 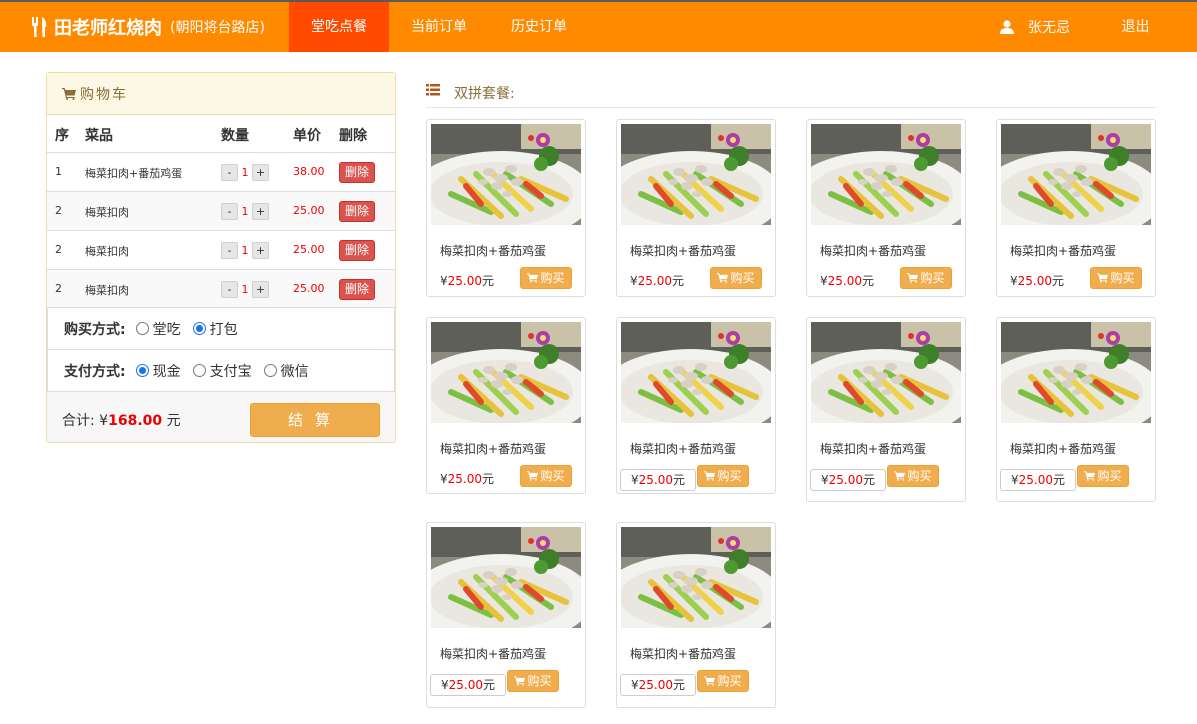 I want to click on brand: 田老师红烧肉 (朝阳将台路店), so click(x=147, y=27).